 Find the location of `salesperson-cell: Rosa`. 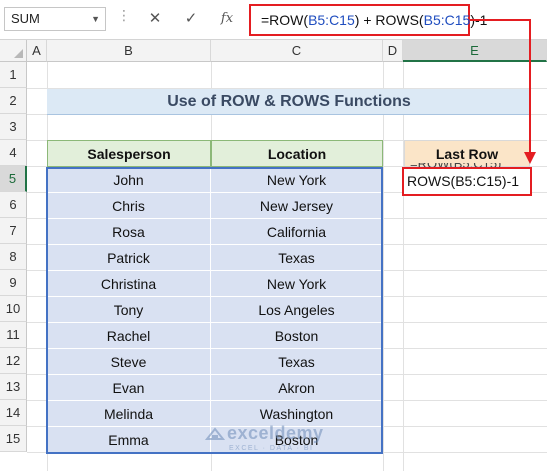

salesperson-cell: Rosa is located at coordinates (129, 232).